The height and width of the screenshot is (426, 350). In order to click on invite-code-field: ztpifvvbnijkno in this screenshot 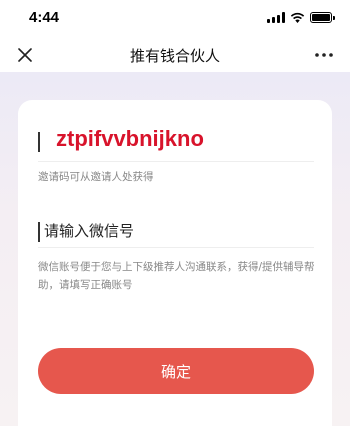, I will do `click(176, 143)`.